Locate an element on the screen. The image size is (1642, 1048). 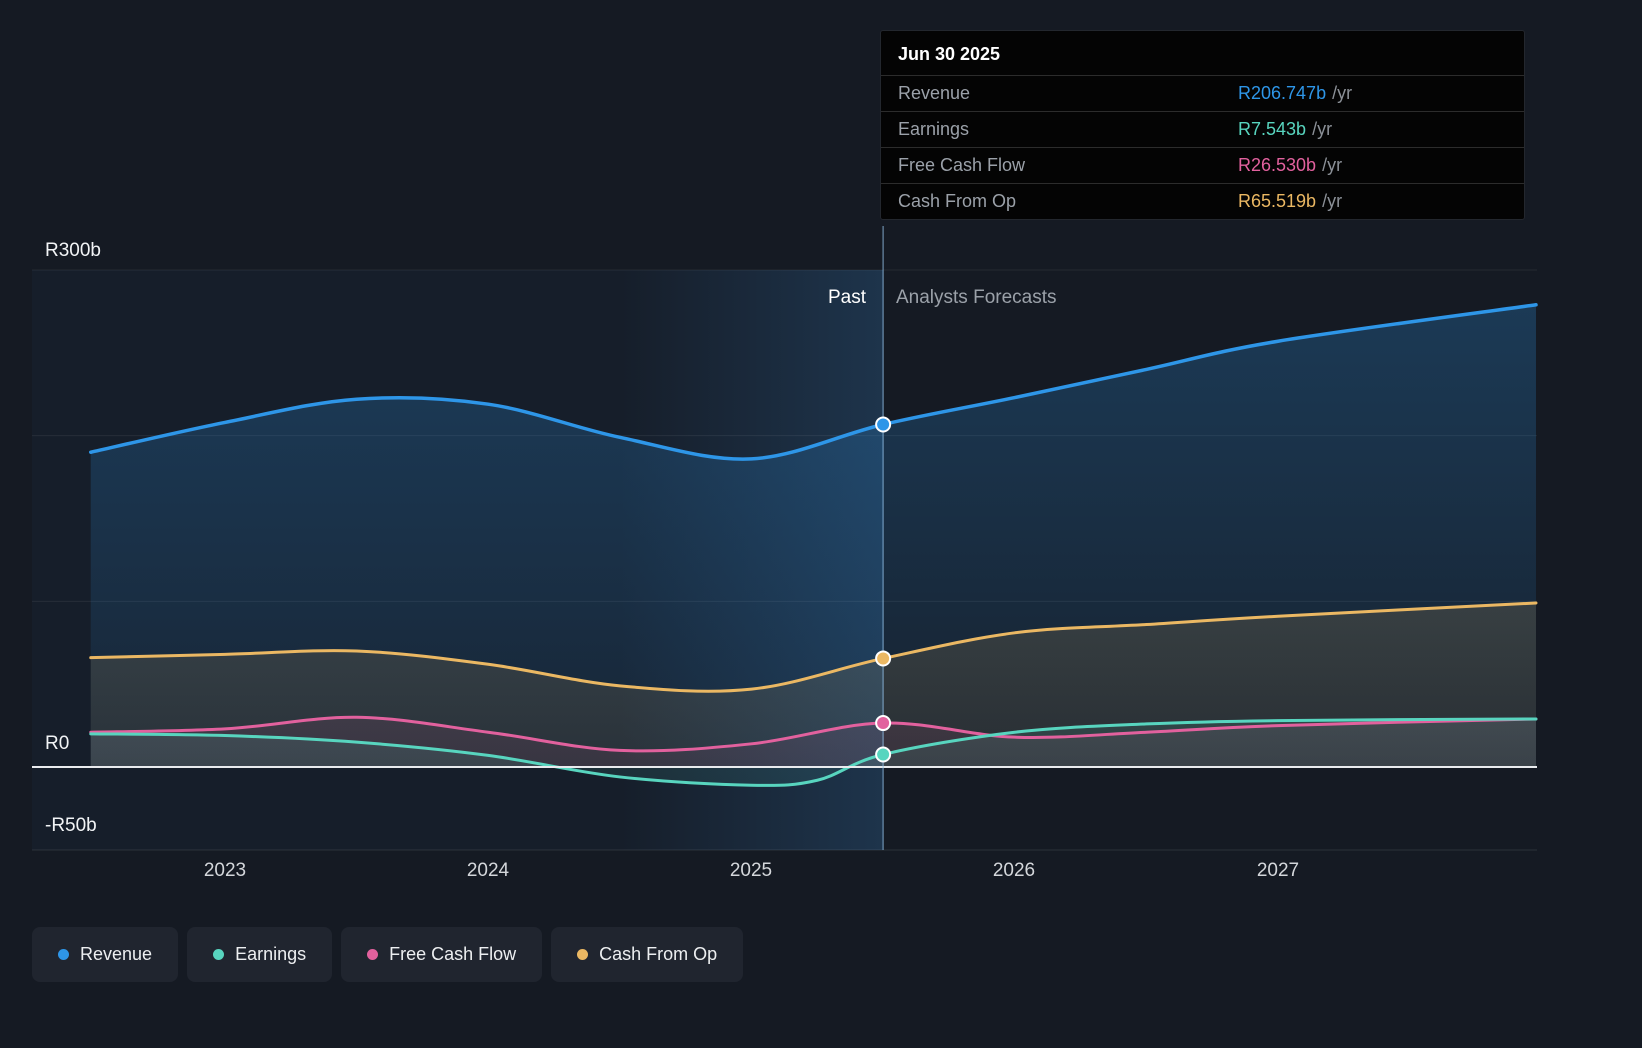
tooltip-label: Earnings is located at coordinates (934, 129).